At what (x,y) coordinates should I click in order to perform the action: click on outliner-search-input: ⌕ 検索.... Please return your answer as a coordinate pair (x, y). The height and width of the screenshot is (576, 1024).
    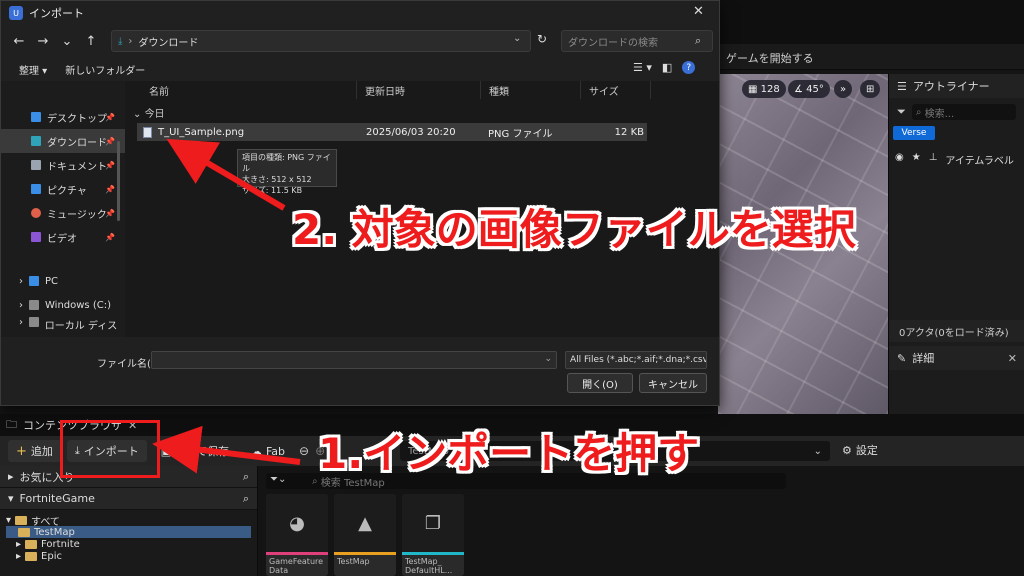
    Looking at the image, I should click on (963, 112).